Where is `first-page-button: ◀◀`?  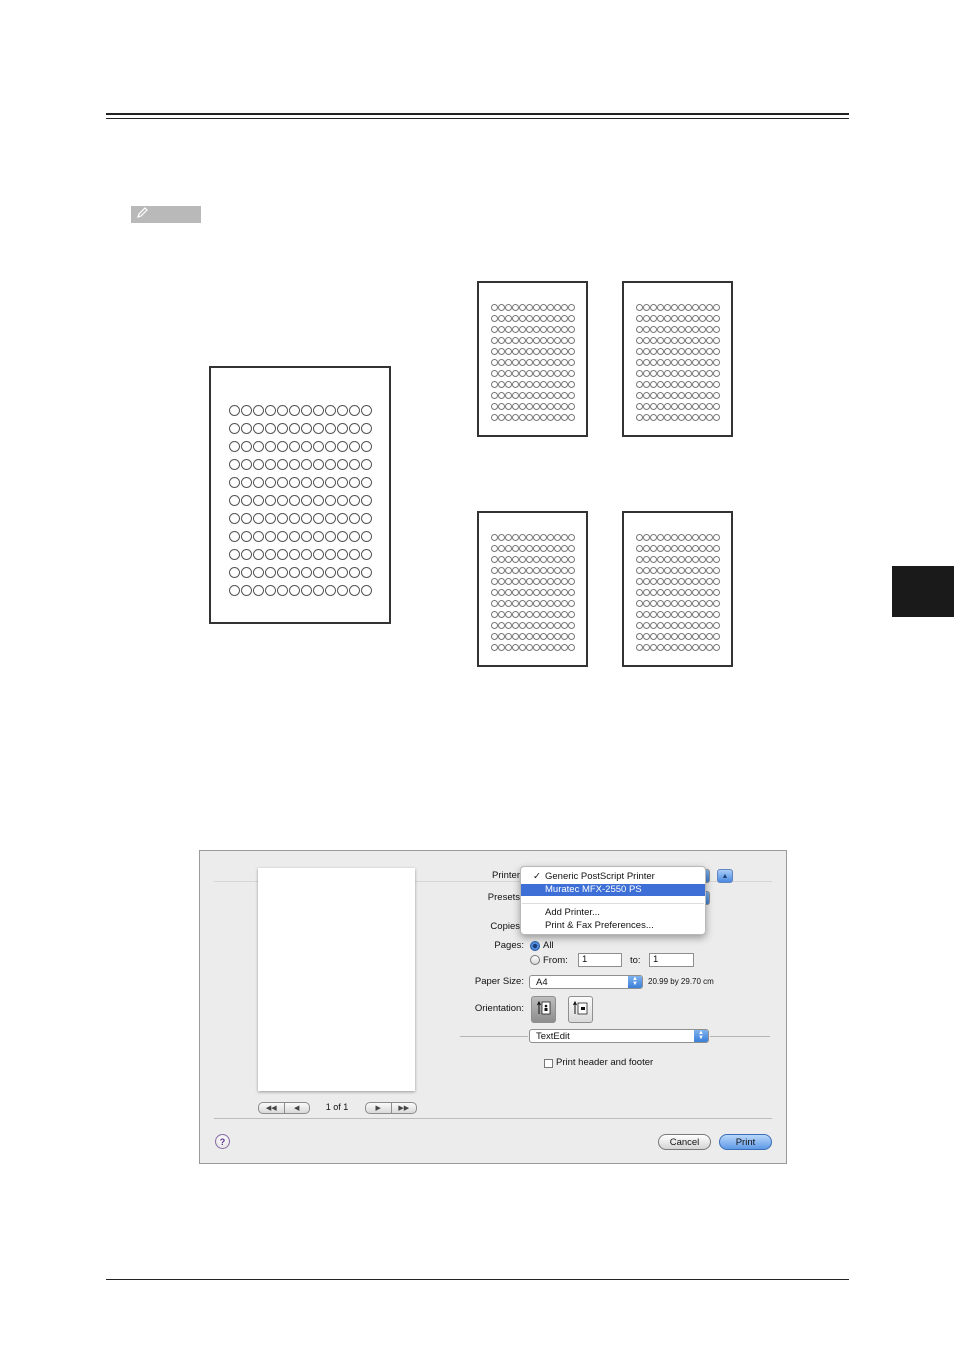
first-page-button: ◀◀ is located at coordinates (271, 1108).